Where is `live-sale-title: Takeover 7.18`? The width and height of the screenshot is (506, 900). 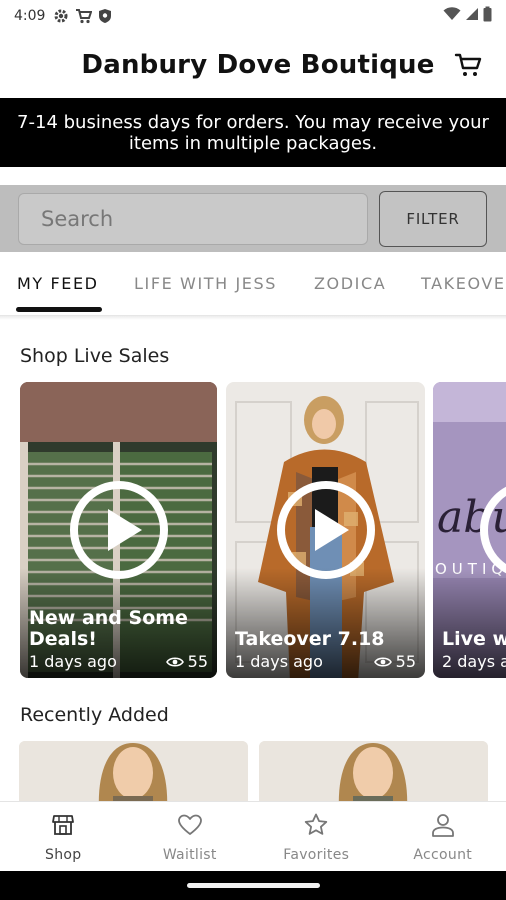
live-sale-title: Takeover 7.18 is located at coordinates (310, 639).